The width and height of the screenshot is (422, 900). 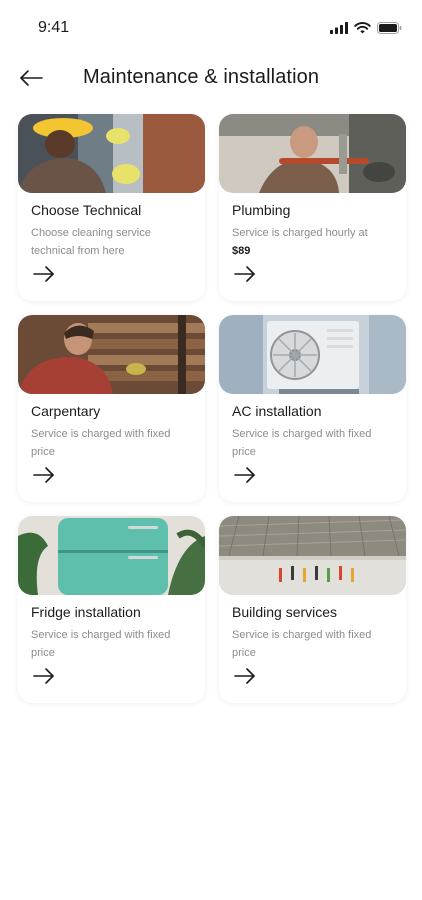 I want to click on card-title: Carpentary, so click(x=66, y=411).